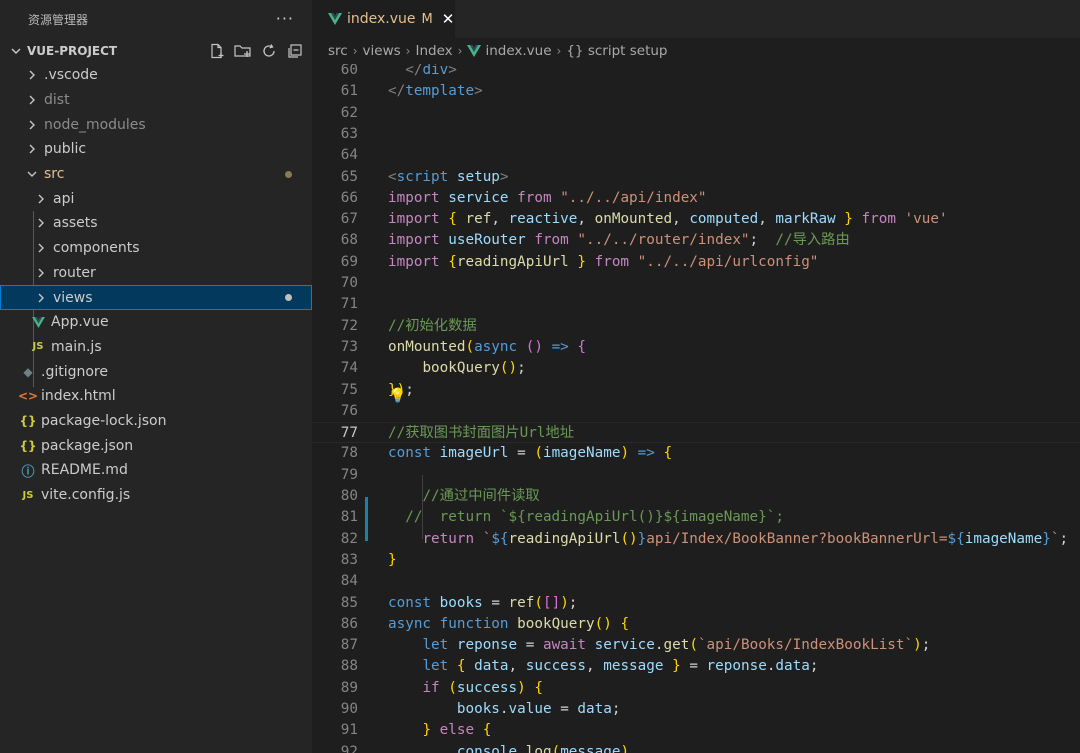 This screenshot has height=753, width=1080. Describe the element at coordinates (696, 177) in the screenshot. I see `code-line: 65 <script setup>` at that location.